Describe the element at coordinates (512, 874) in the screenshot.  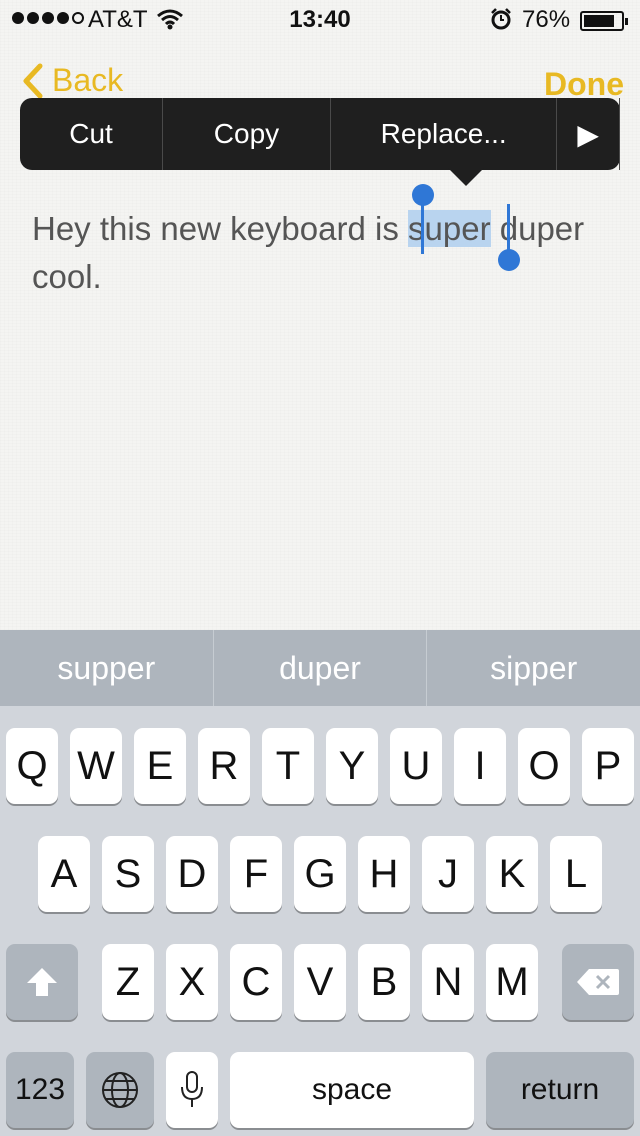
I see `key: K` at that location.